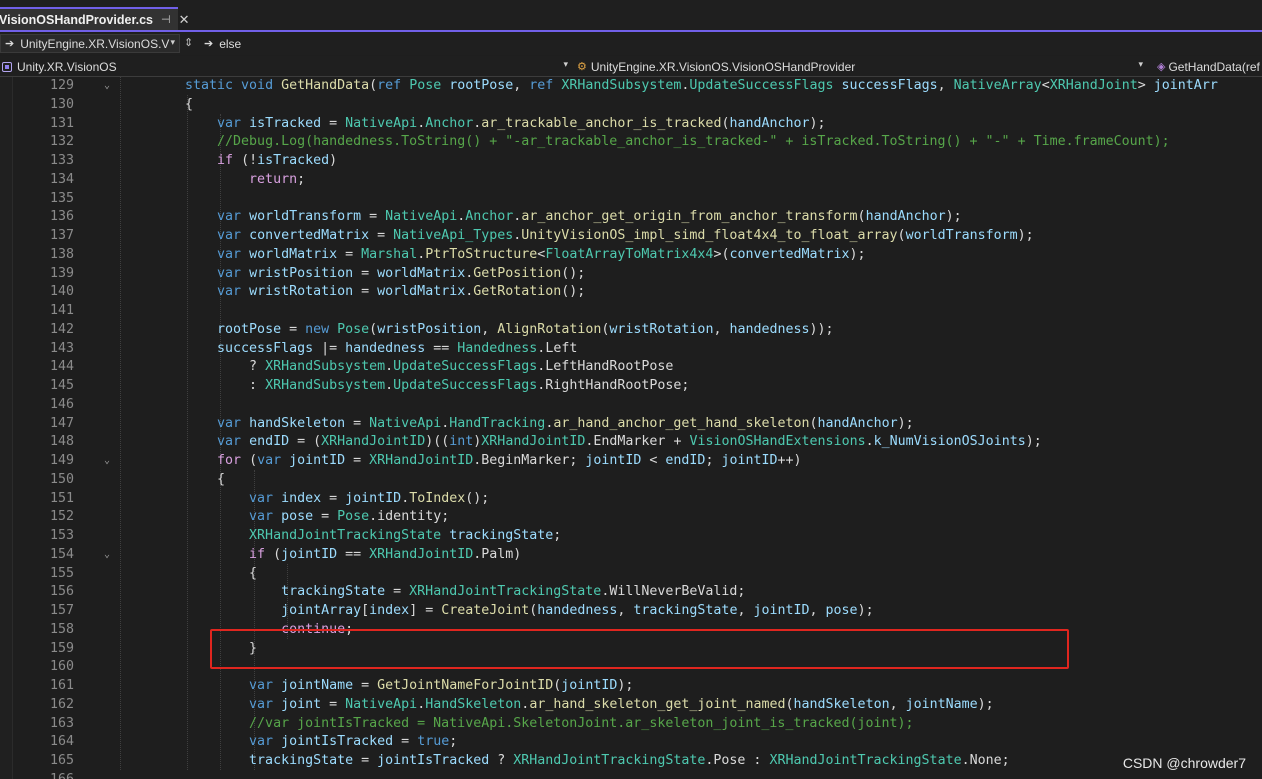 The width and height of the screenshot is (1262, 779). Describe the element at coordinates (90, 43) in the screenshot. I see `scope-dropdown: ➔ UnityEngine.XR.VisionOS.V ▾` at that location.